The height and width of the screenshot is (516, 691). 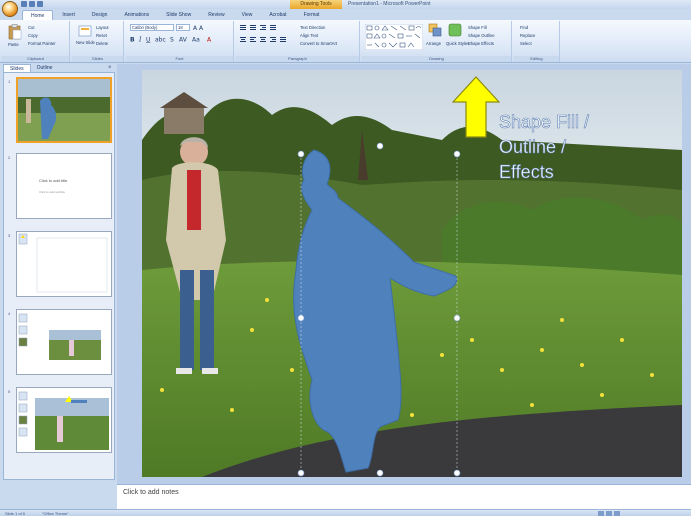 I want to click on slide-number-2: 2, so click(x=9, y=157).